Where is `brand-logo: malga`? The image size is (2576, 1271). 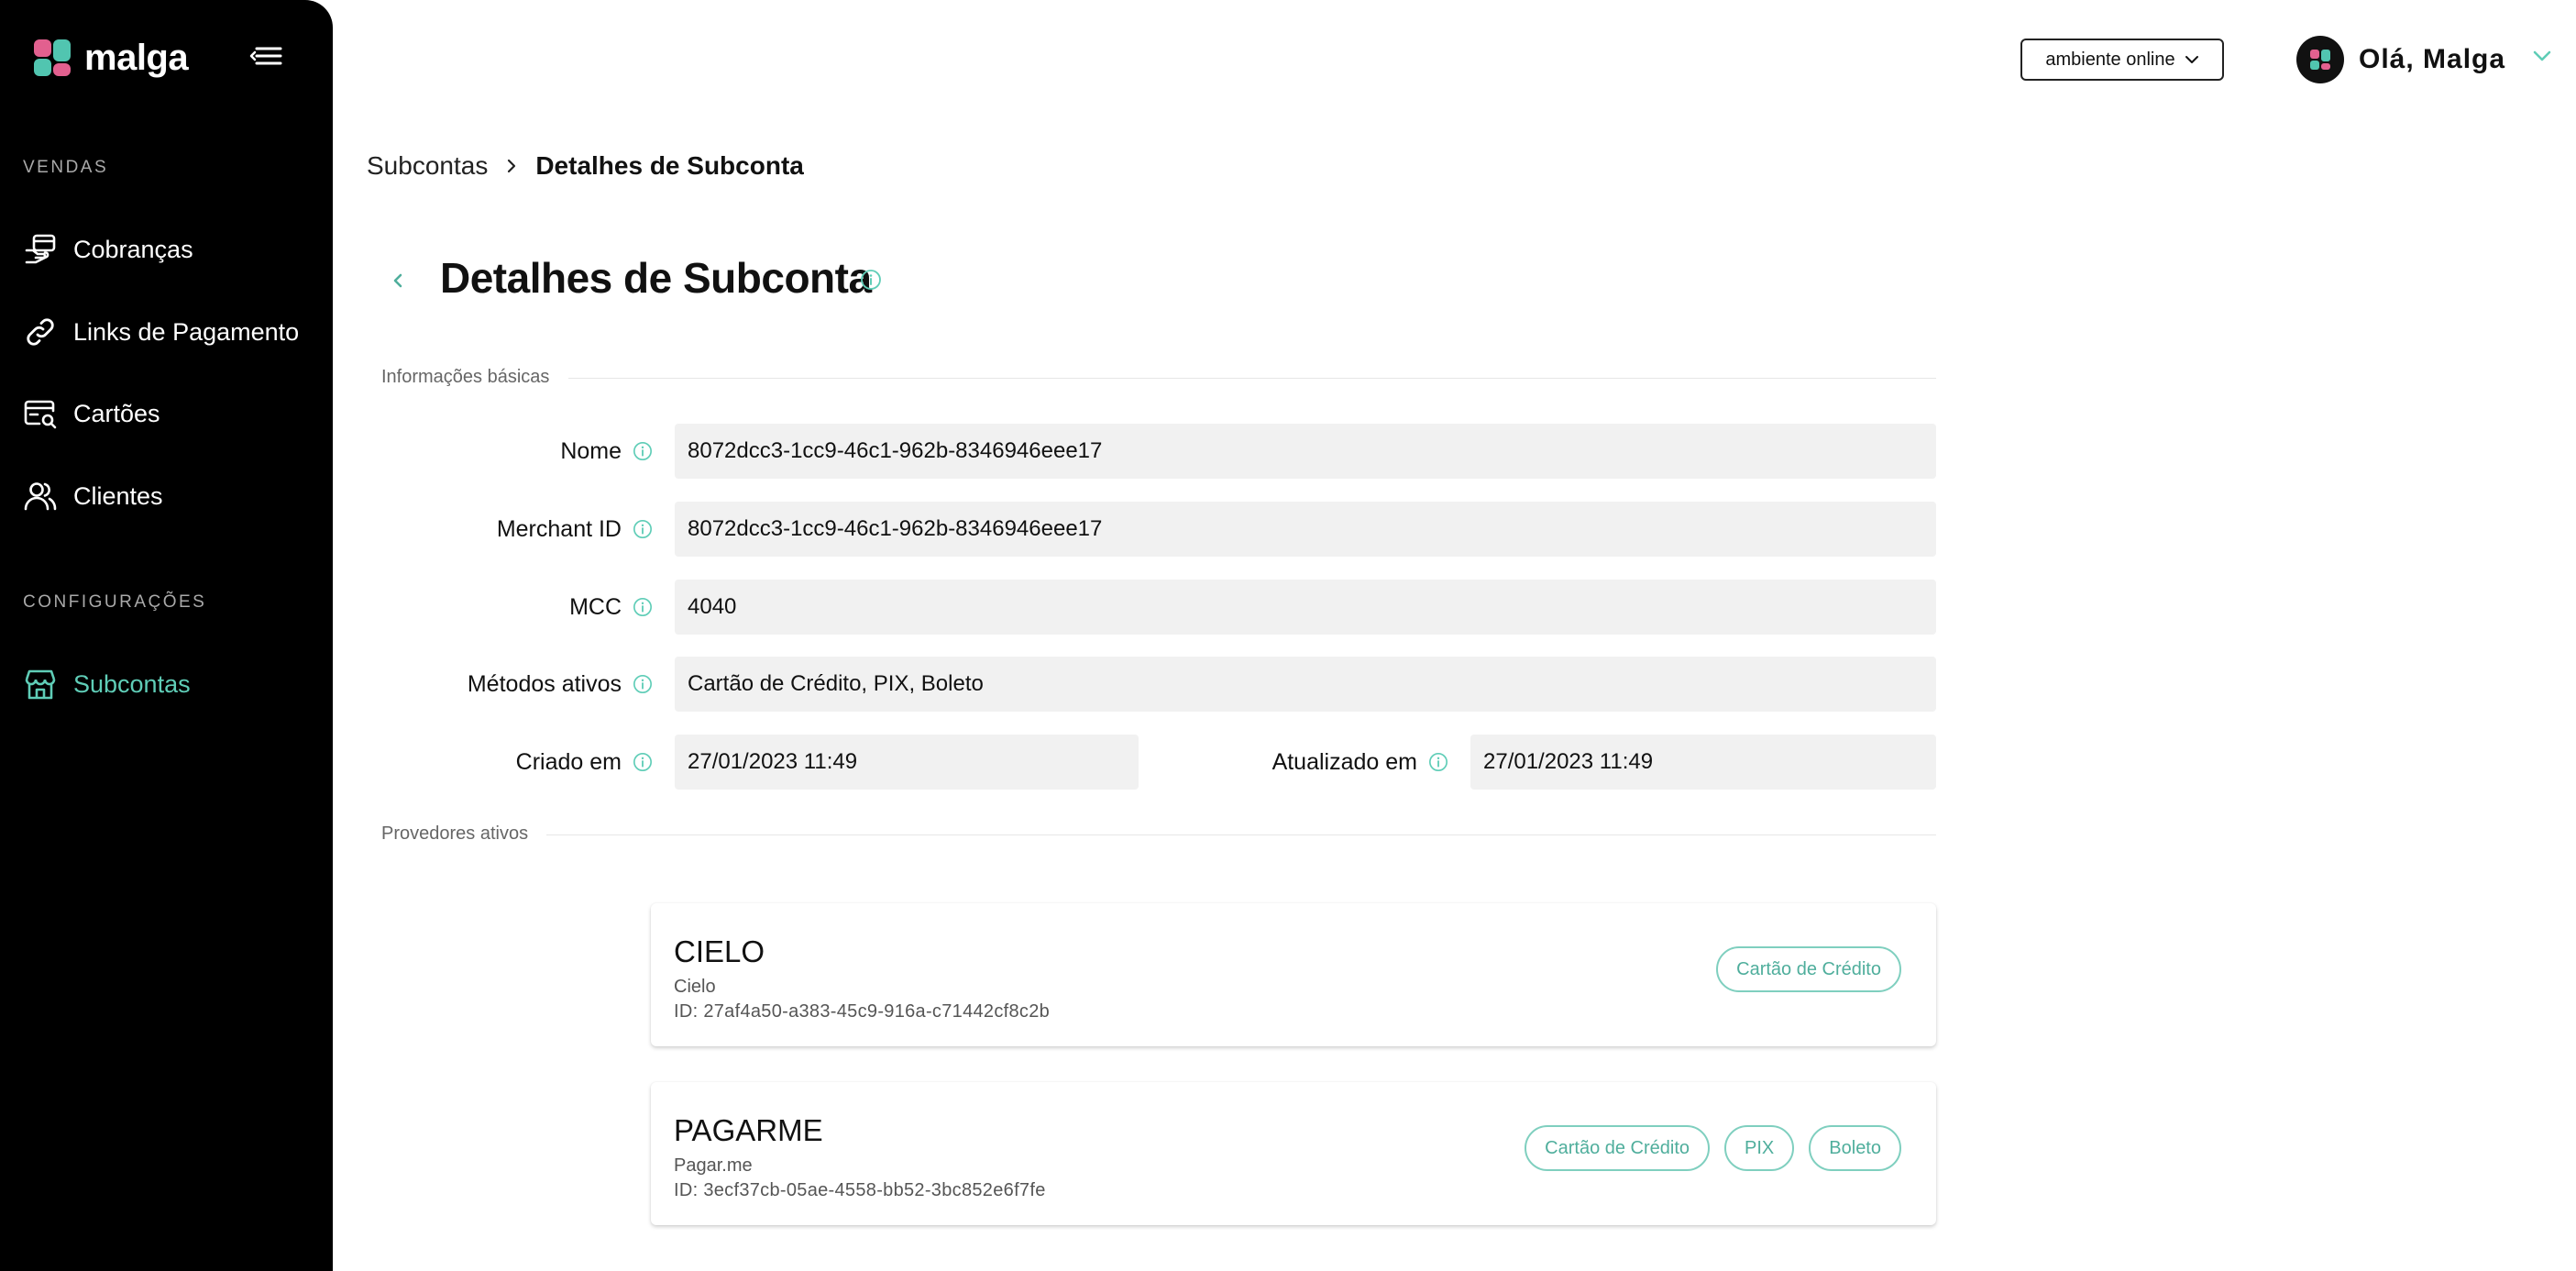 brand-logo: malga is located at coordinates (110, 58).